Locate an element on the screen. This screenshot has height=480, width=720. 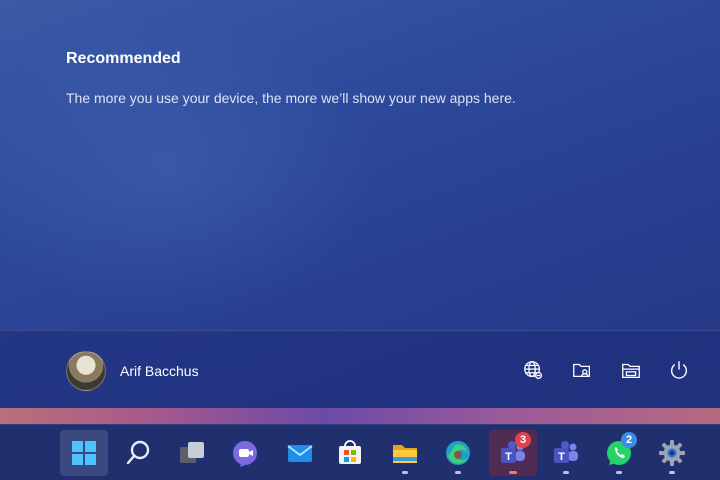
store-icon is located at coordinates (350, 452).